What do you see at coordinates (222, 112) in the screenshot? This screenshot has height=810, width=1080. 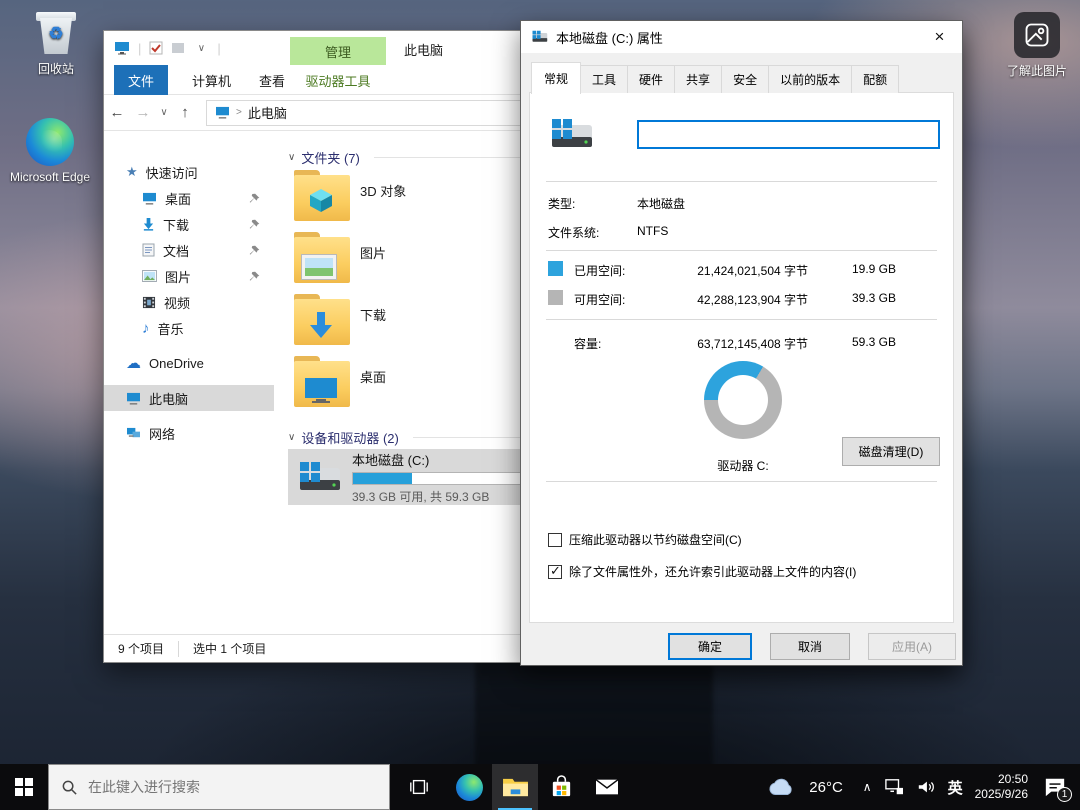 I see `address-this-pc-icon` at bounding box center [222, 112].